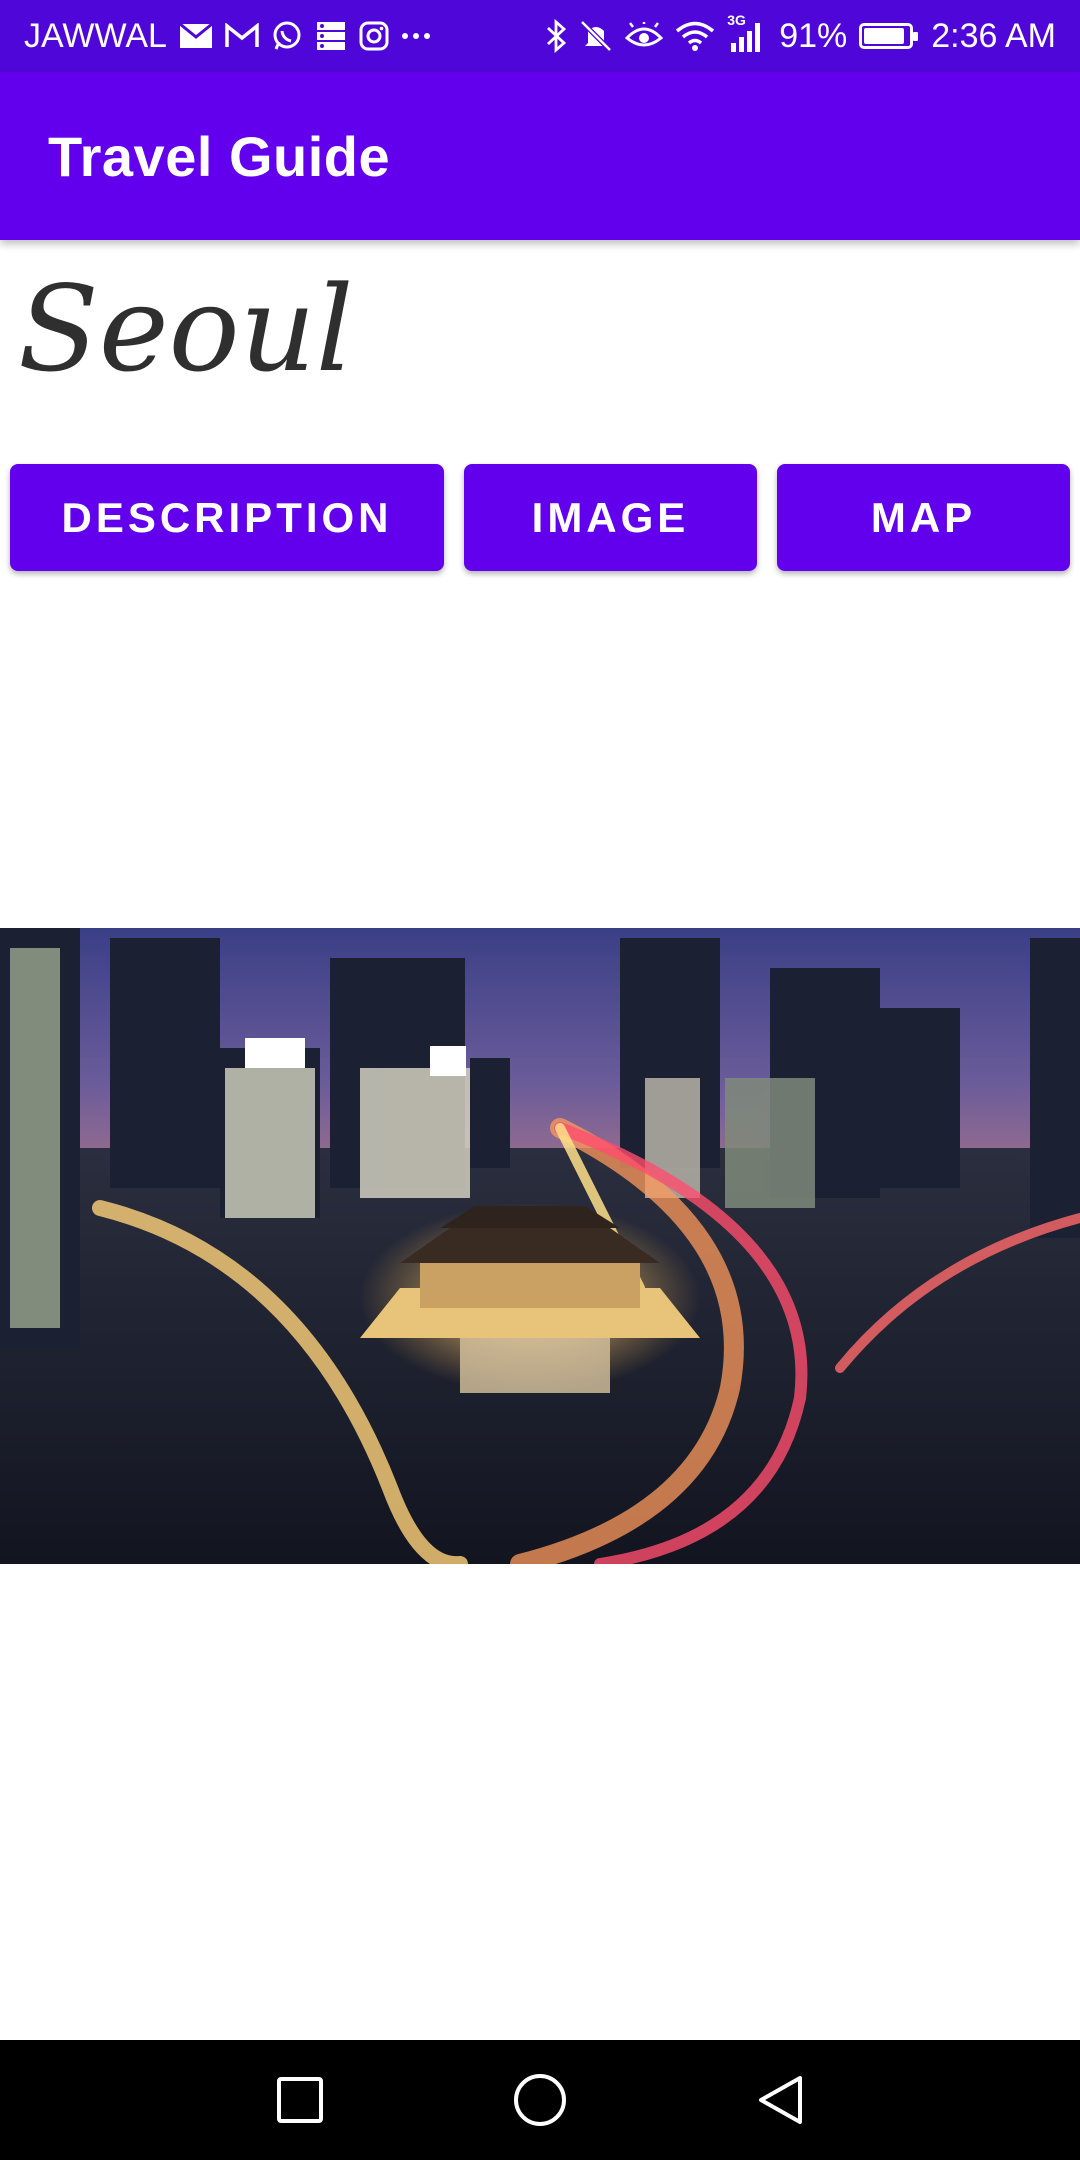  What do you see at coordinates (540, 36) in the screenshot?
I see `status-bar: JAWWAL 3G 91% 2:36 AM` at bounding box center [540, 36].